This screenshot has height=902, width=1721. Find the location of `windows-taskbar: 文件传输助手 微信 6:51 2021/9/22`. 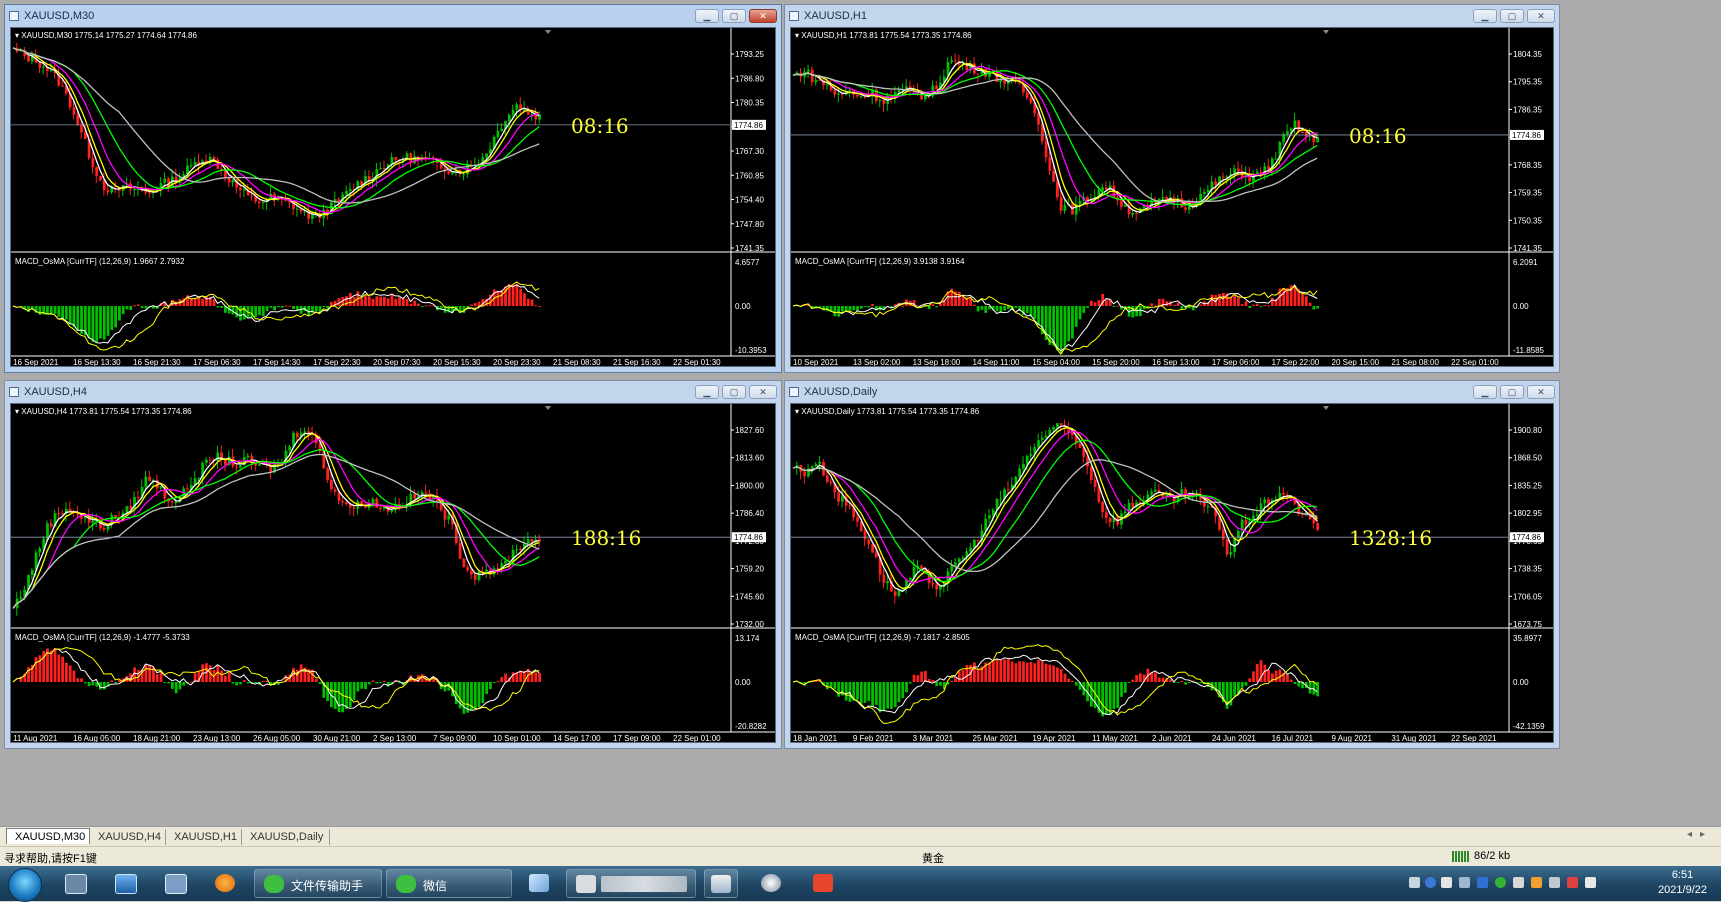

windows-taskbar: 文件传输助手 微信 6:51 2021/9/22 is located at coordinates (860, 884).